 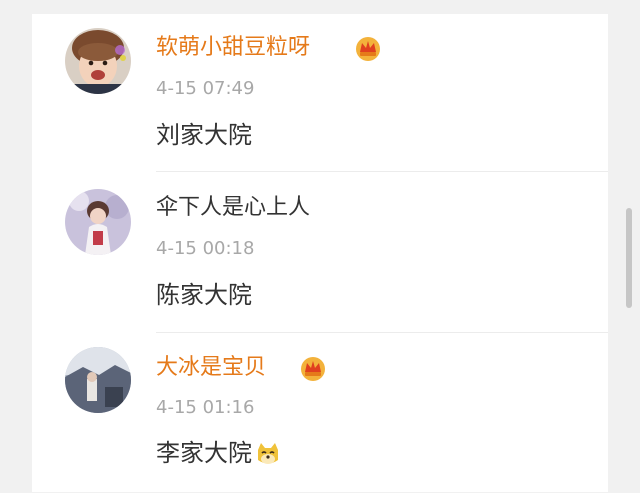 I want to click on girl-avatar-icon, so click(x=98, y=222).